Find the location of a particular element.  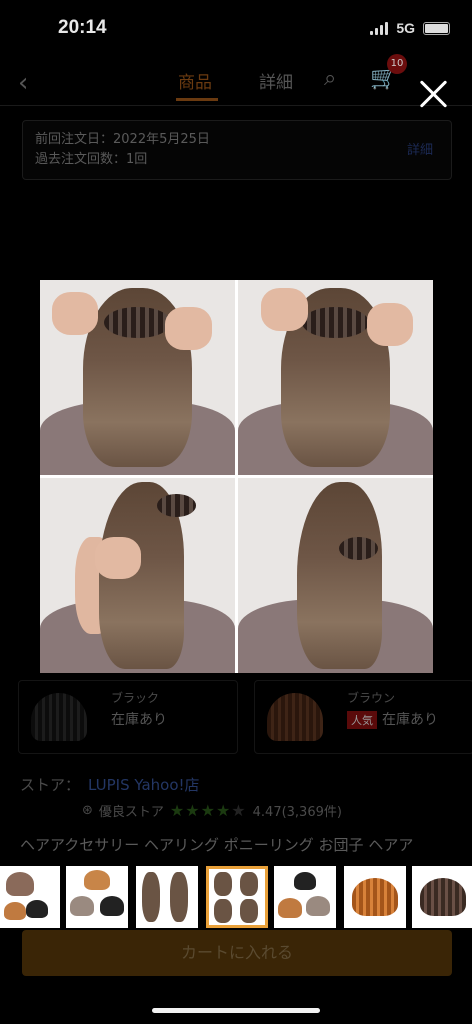

status-time: 20:14 is located at coordinates (82, 27).